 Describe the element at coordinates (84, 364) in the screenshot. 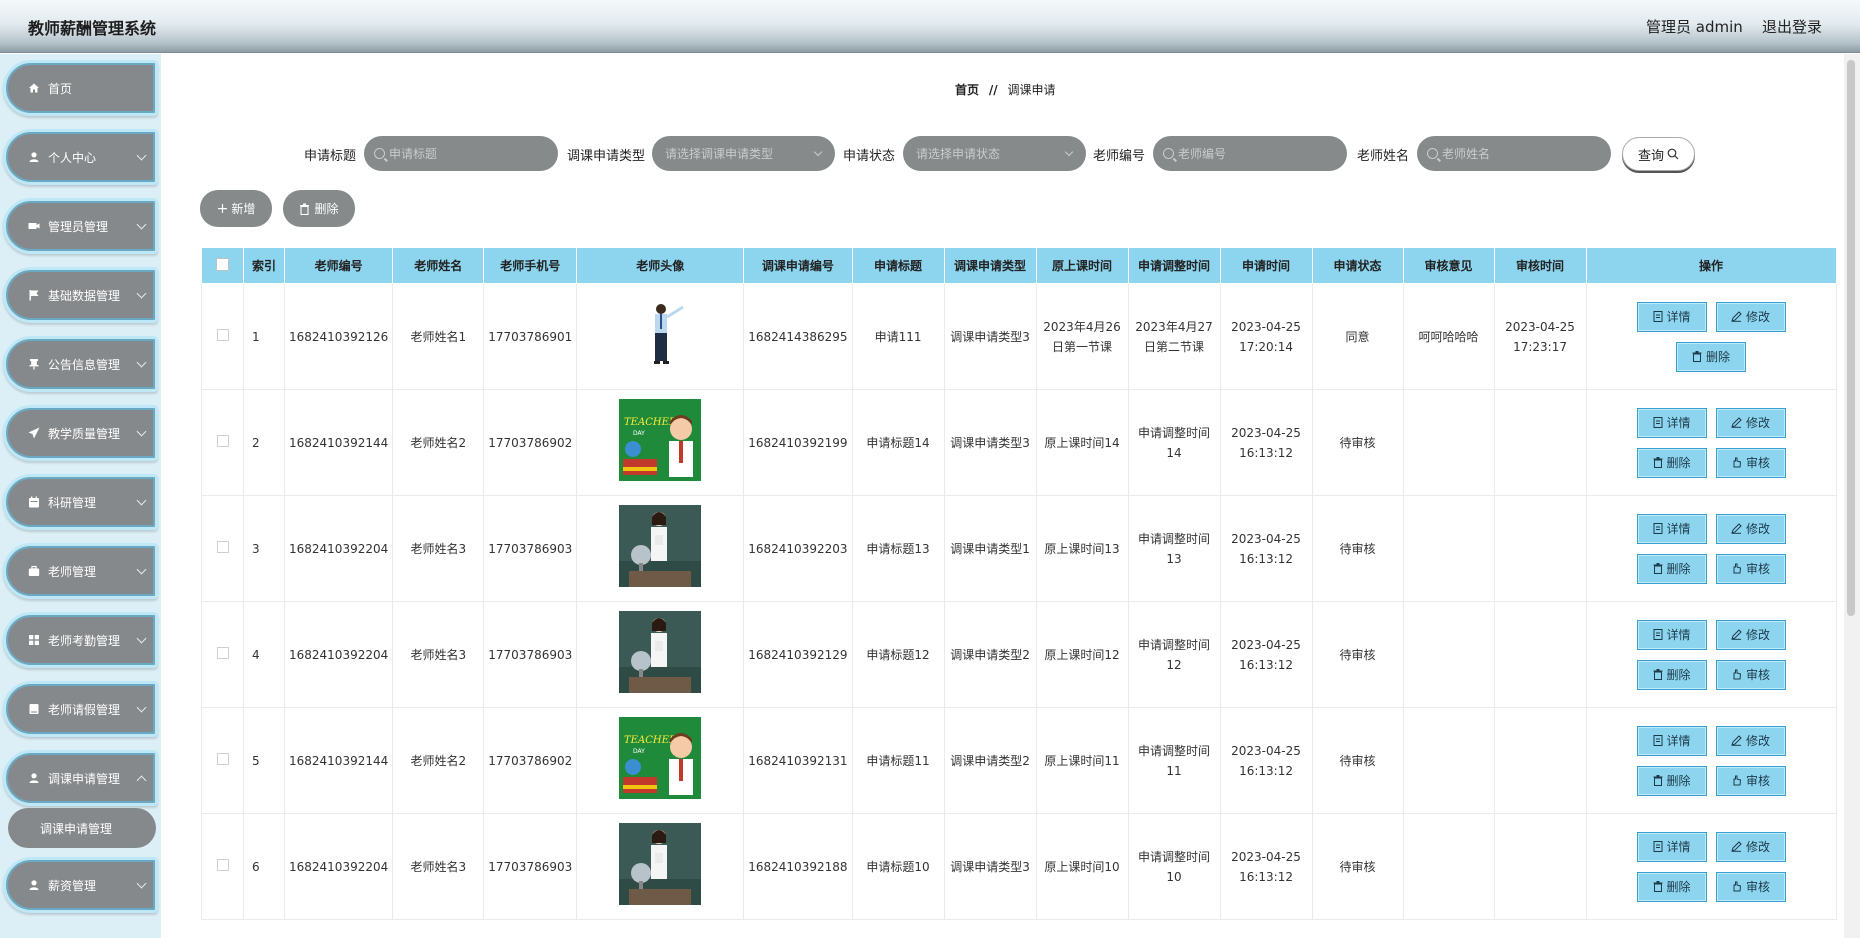

I see `sidebar-item-label: 公告信息管理` at that location.